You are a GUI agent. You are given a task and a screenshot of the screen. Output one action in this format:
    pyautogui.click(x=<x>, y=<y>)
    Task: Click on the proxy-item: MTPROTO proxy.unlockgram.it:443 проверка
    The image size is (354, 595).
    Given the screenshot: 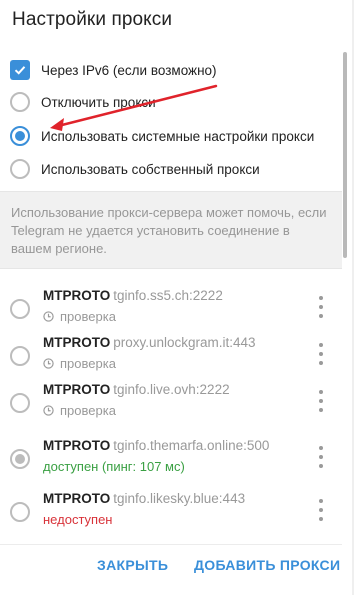 What is the action you would take?
    pyautogui.click(x=173, y=356)
    